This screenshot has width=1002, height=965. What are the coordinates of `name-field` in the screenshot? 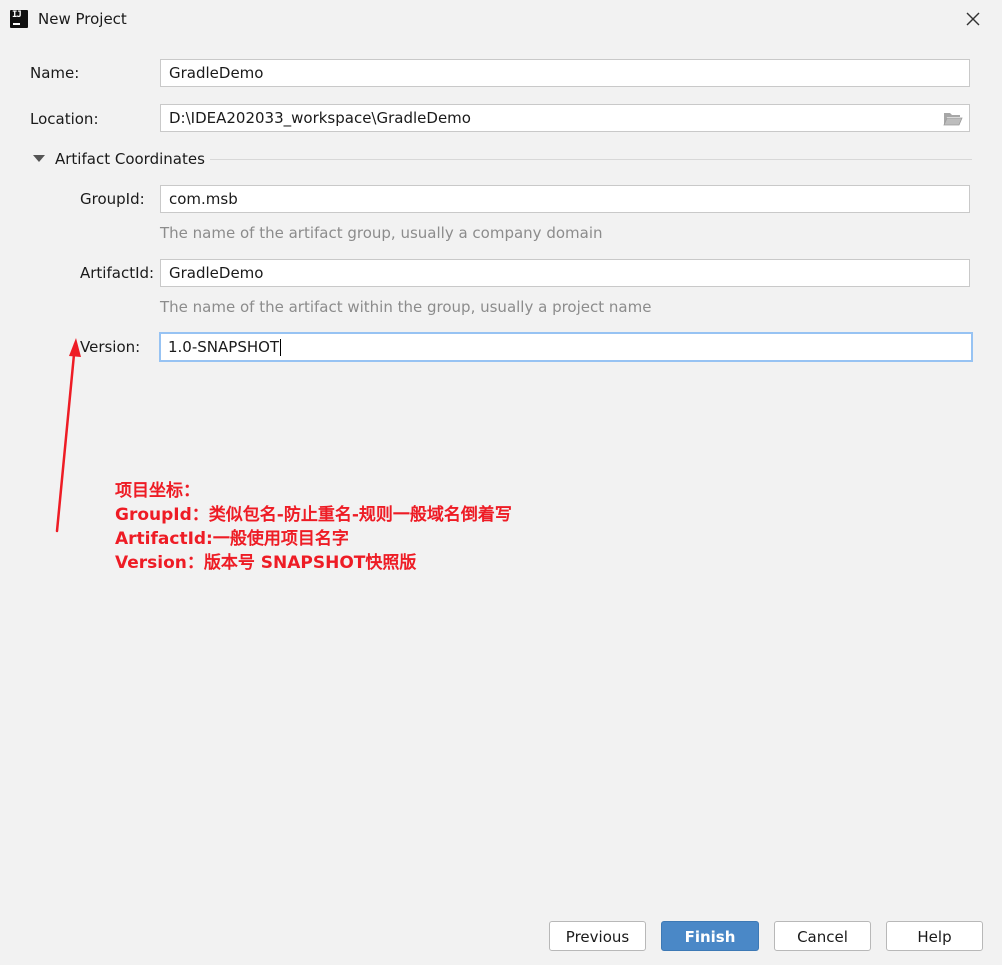 It's located at (565, 73).